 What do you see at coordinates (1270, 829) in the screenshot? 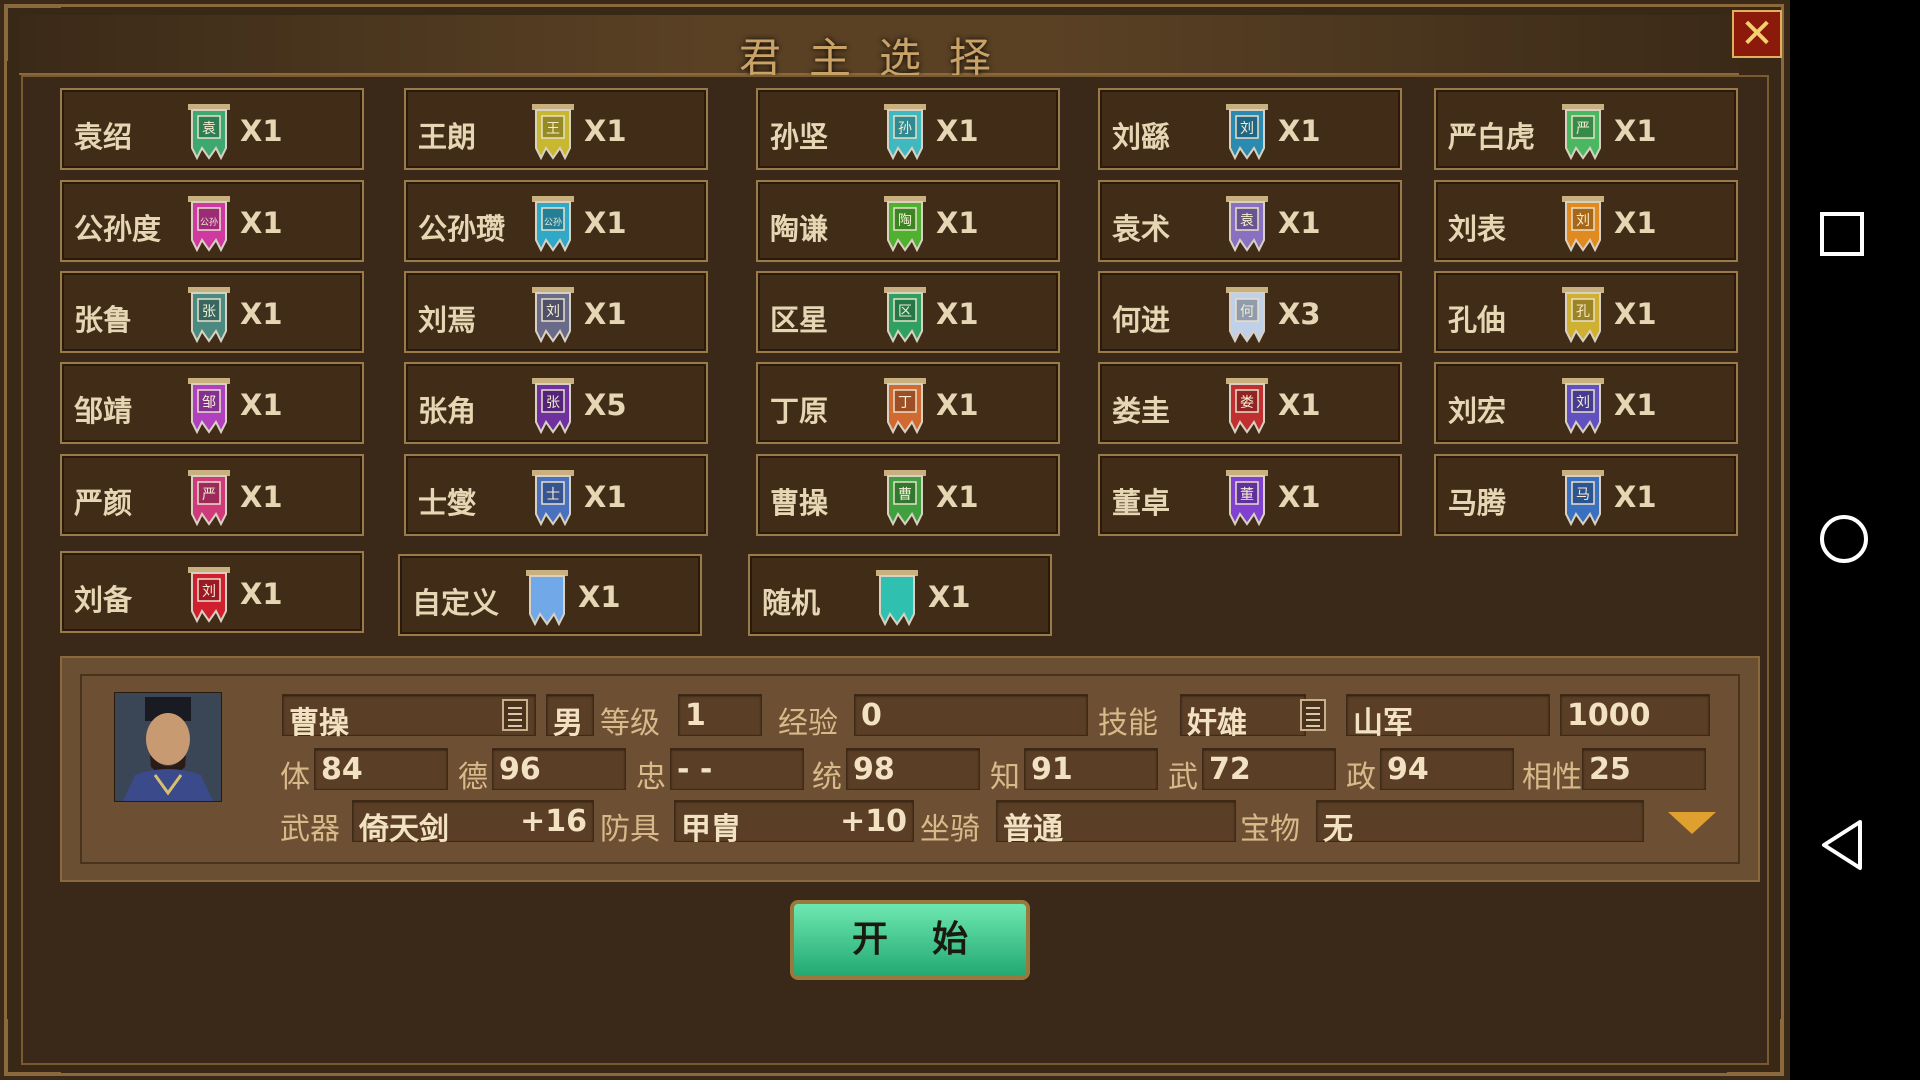
I see `treasure-label: 宝物` at bounding box center [1270, 829].